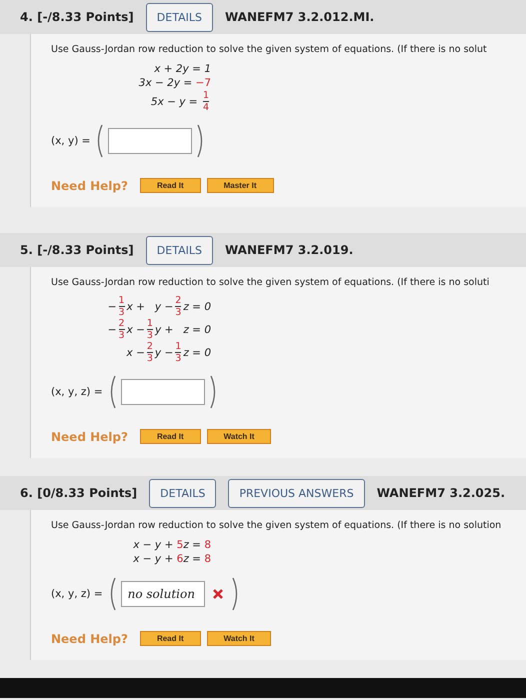 The image size is (526, 700). What do you see at coordinates (79, 493) in the screenshot?
I see `problem-points: 6. [0/8.33 Points]` at bounding box center [79, 493].